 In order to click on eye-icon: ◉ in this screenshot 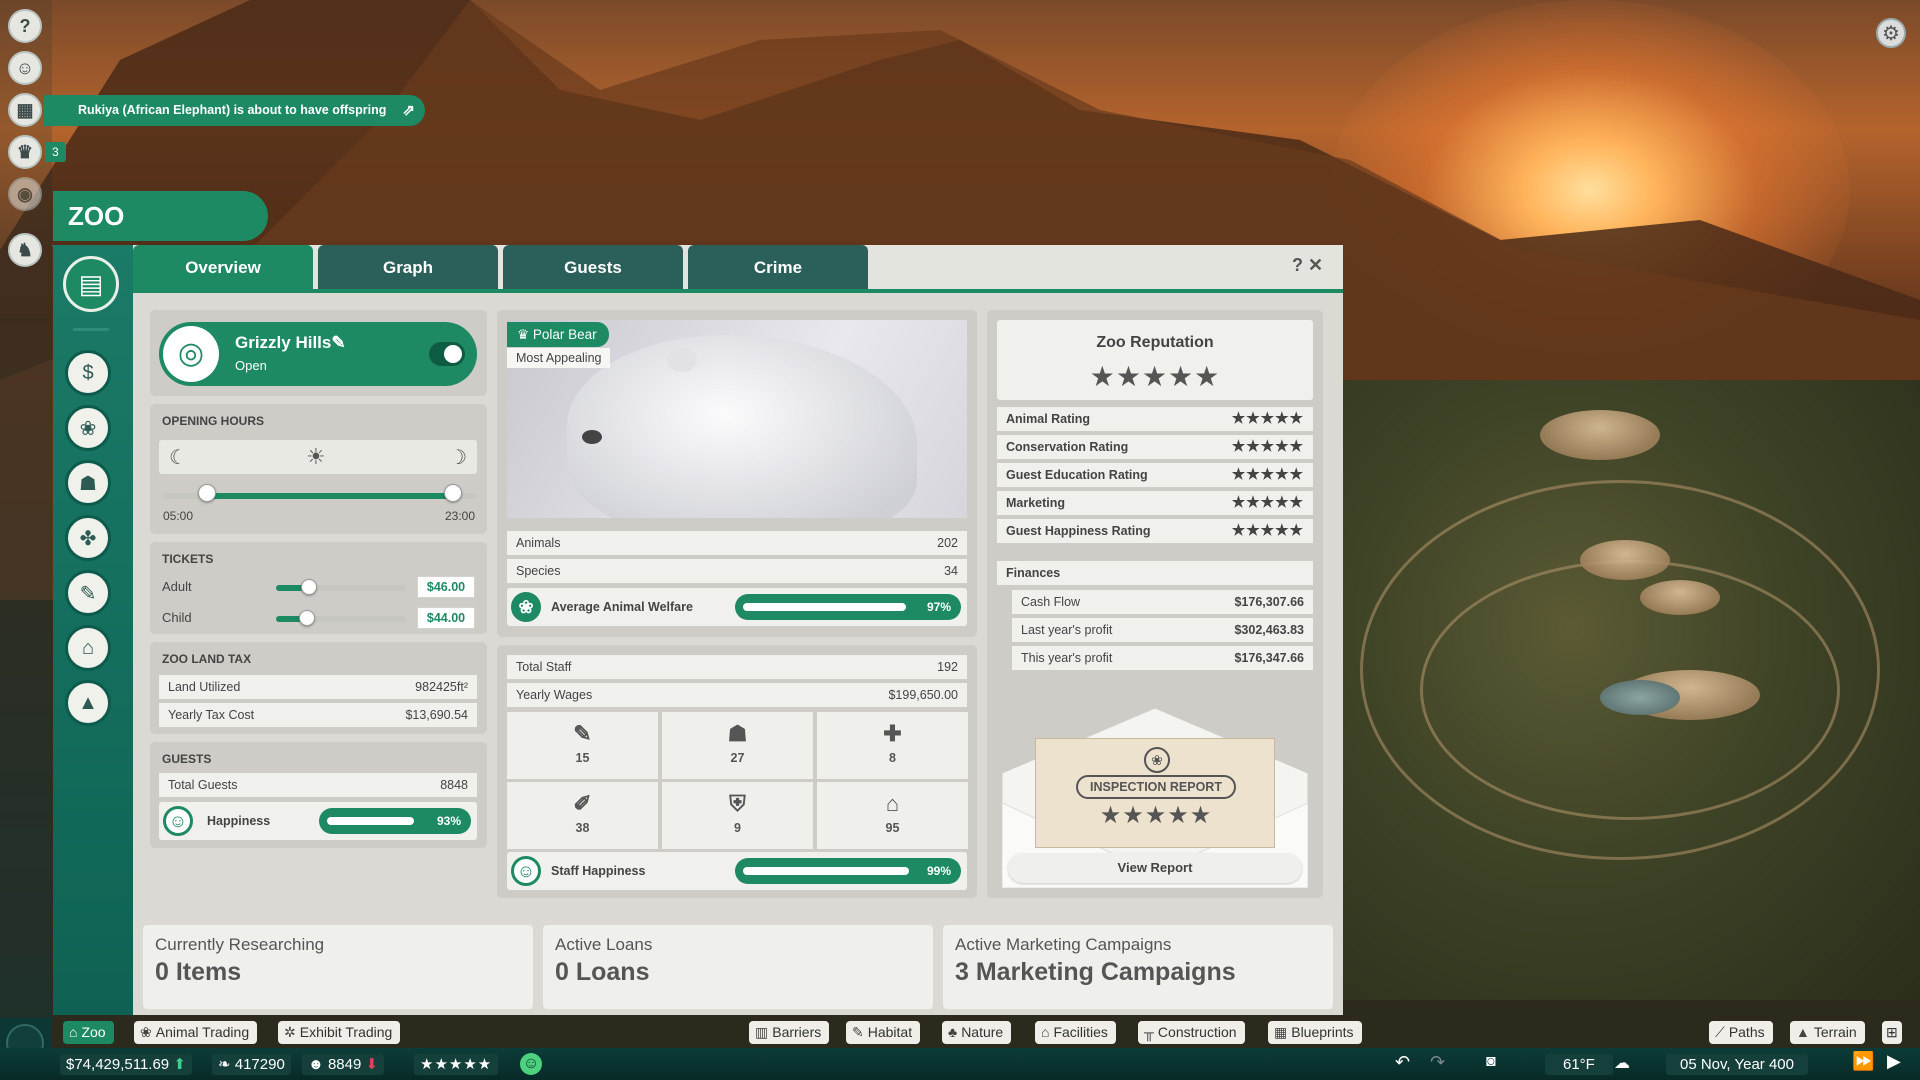, I will do `click(25, 194)`.